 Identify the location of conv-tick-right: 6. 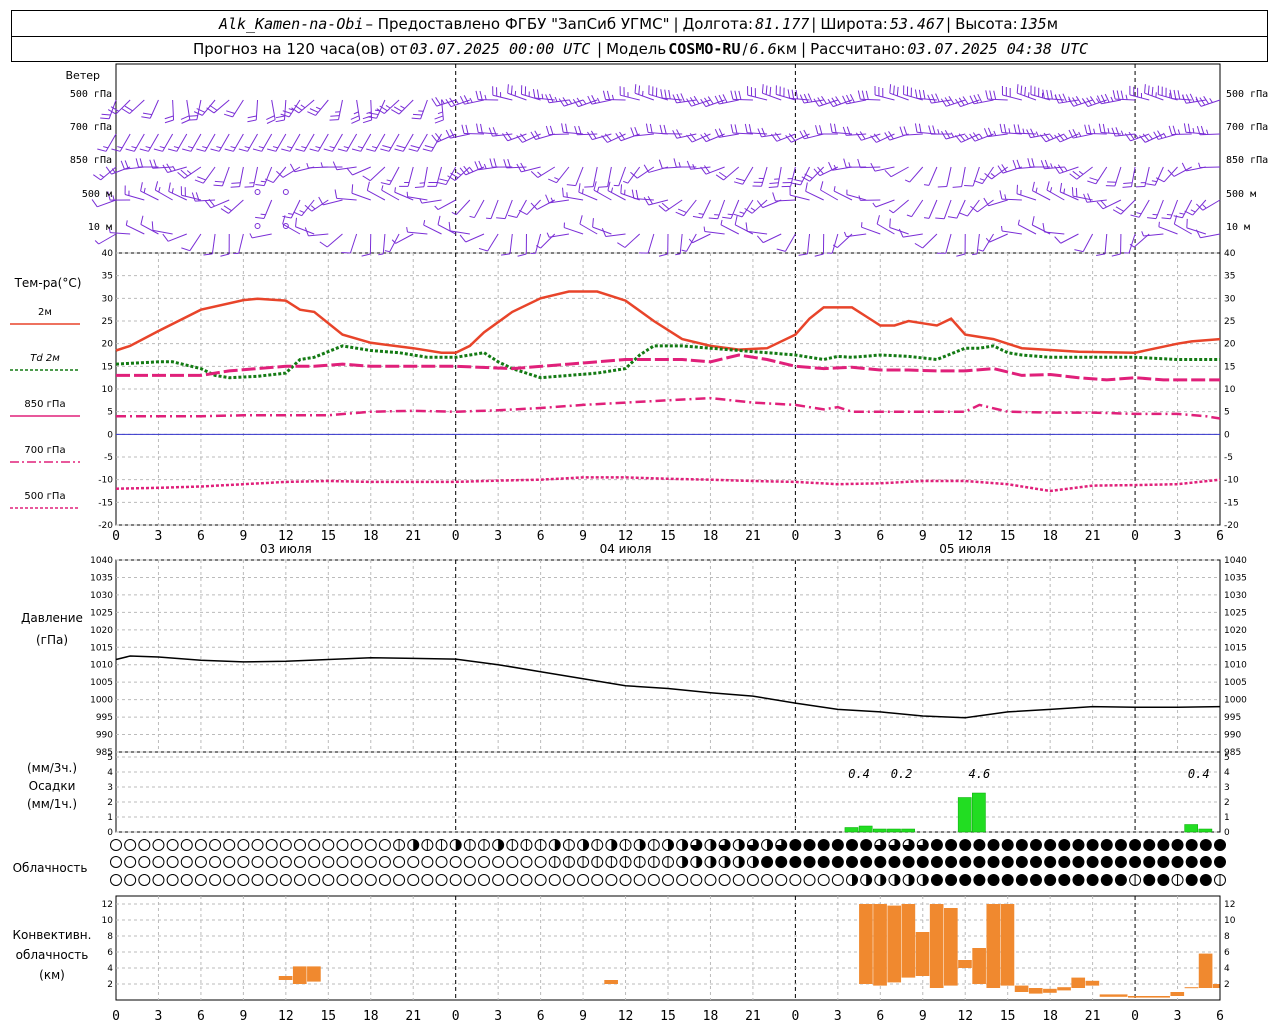
(1227, 953).